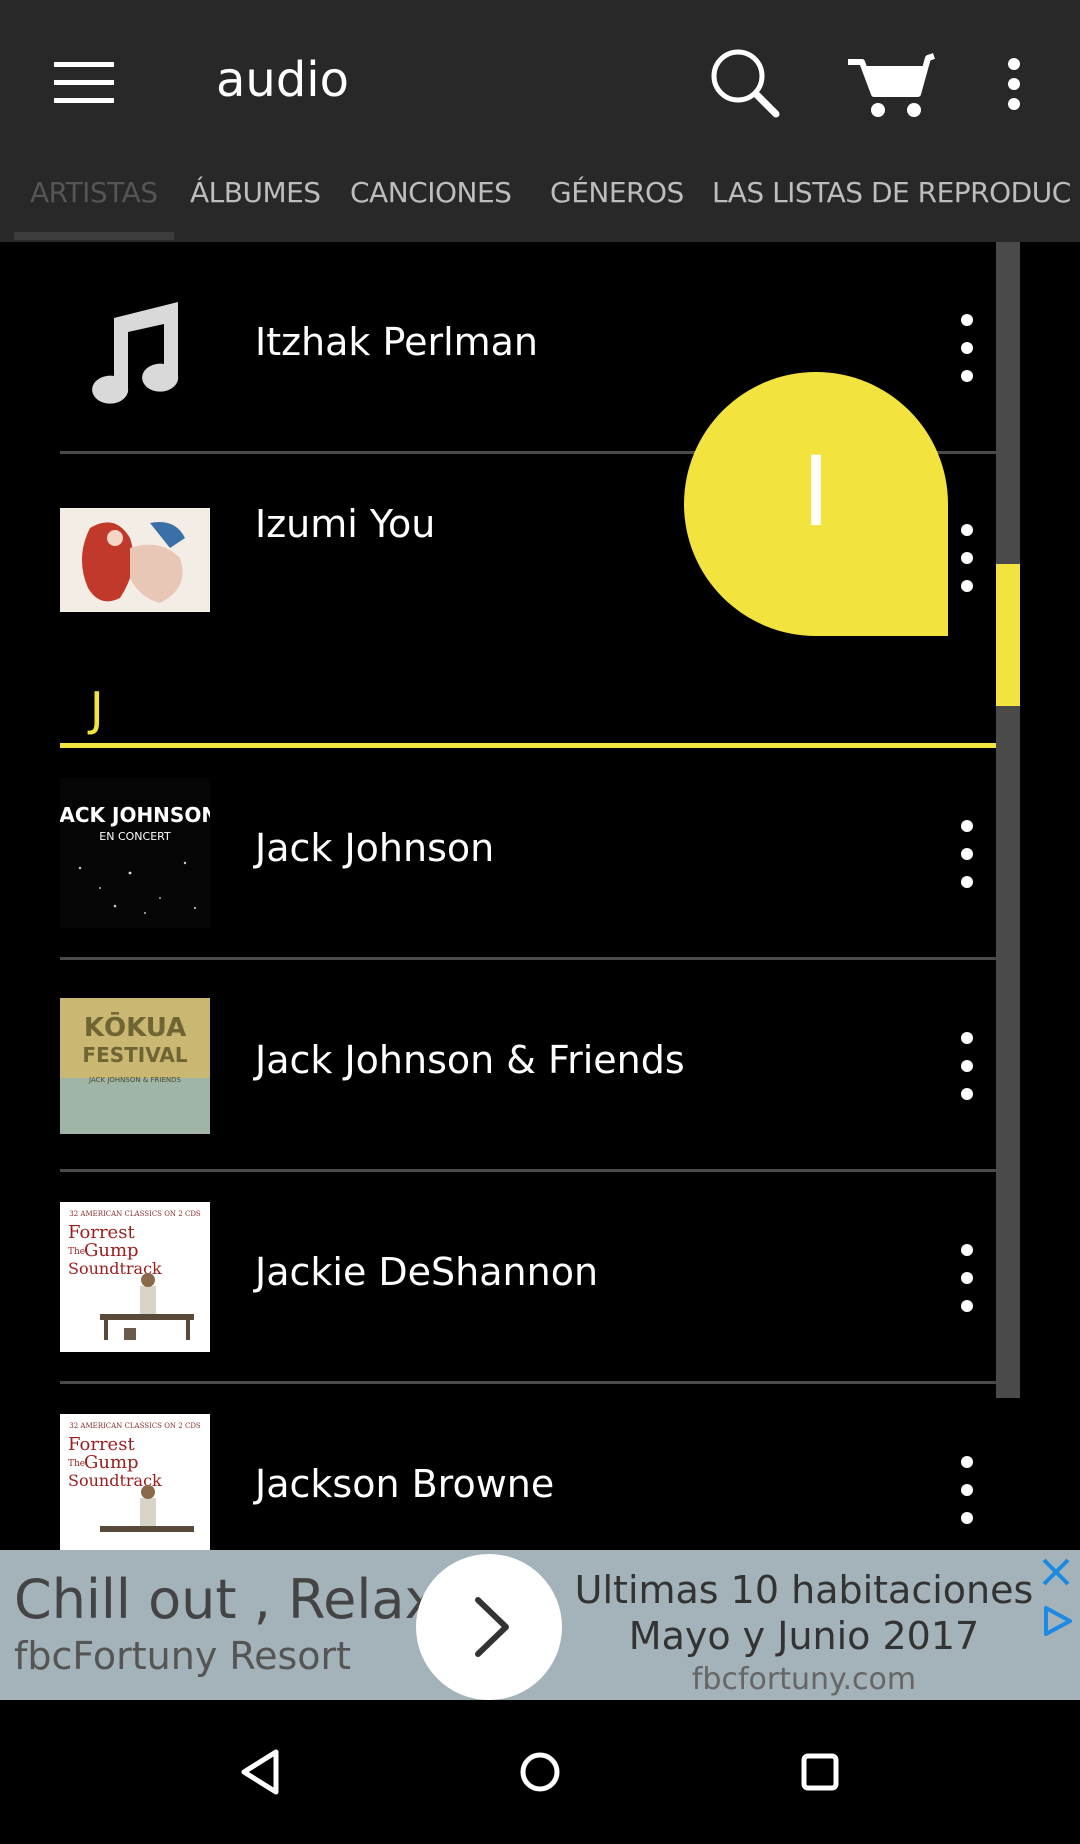 This screenshot has width=1080, height=1844. I want to click on back-icon, so click(260, 1772).